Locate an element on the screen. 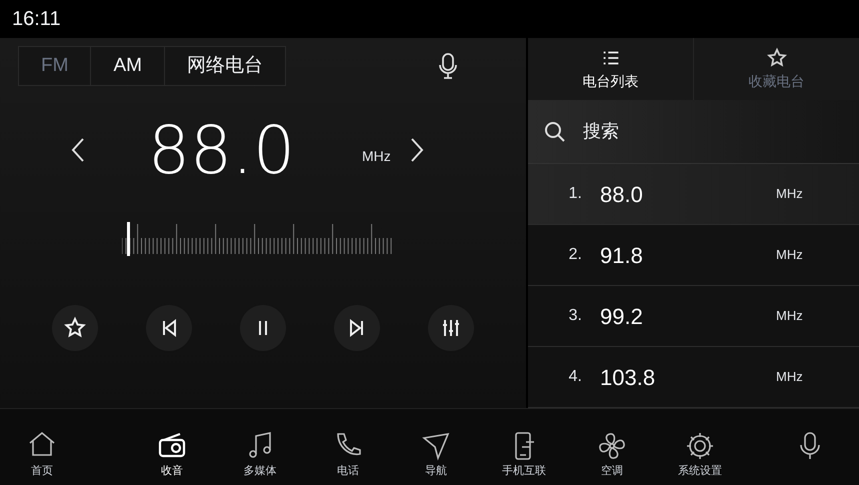 This screenshot has width=859, height=485. band-tab: FM is located at coordinates (54, 66).